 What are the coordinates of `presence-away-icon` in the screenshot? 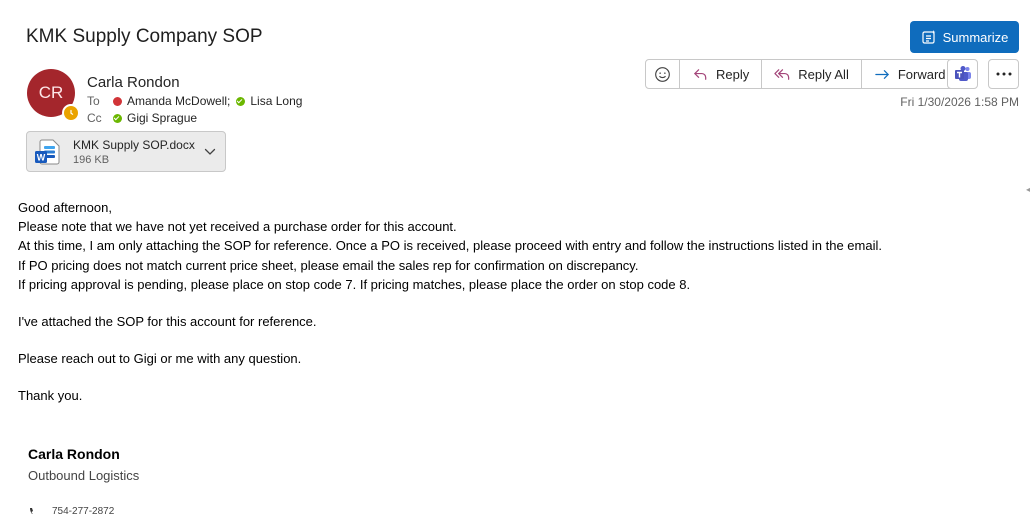 It's located at (71, 113).